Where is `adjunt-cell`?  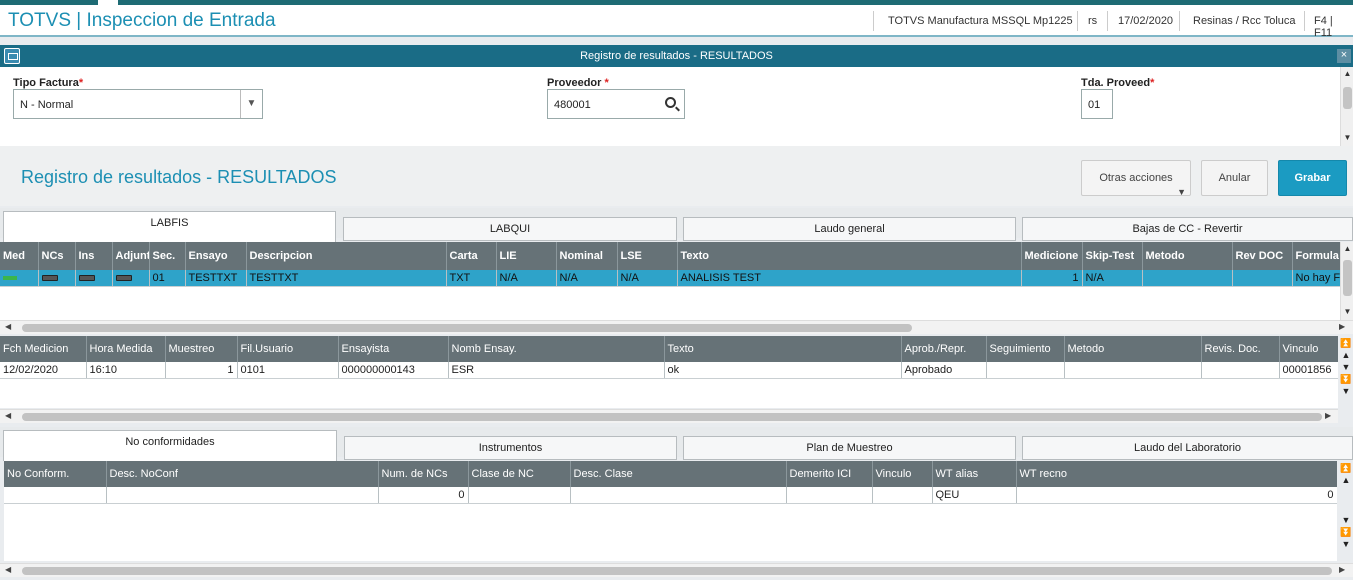
adjunt-cell is located at coordinates (131, 278).